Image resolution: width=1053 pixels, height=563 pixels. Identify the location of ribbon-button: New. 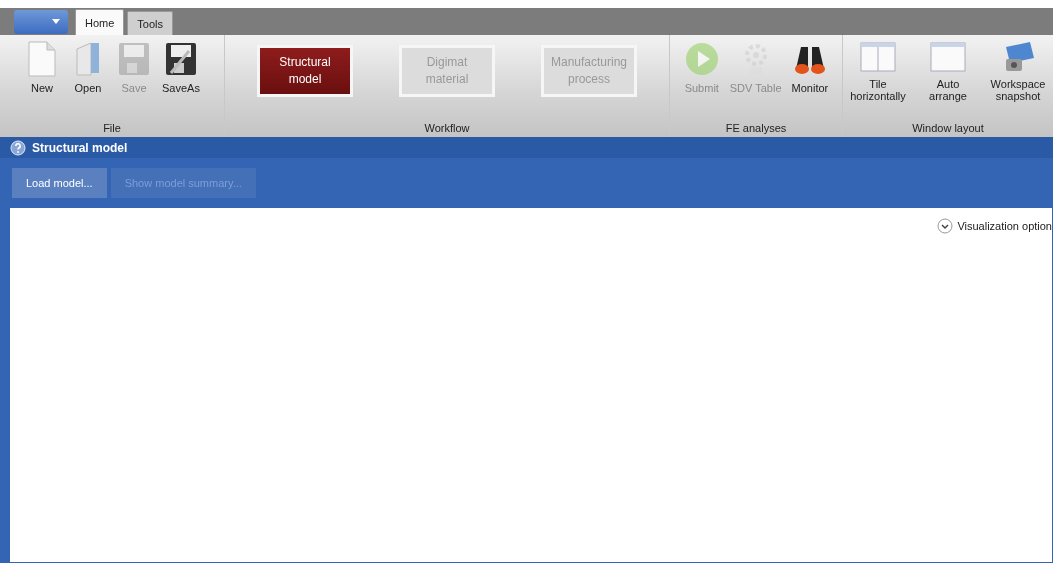
(42, 67).